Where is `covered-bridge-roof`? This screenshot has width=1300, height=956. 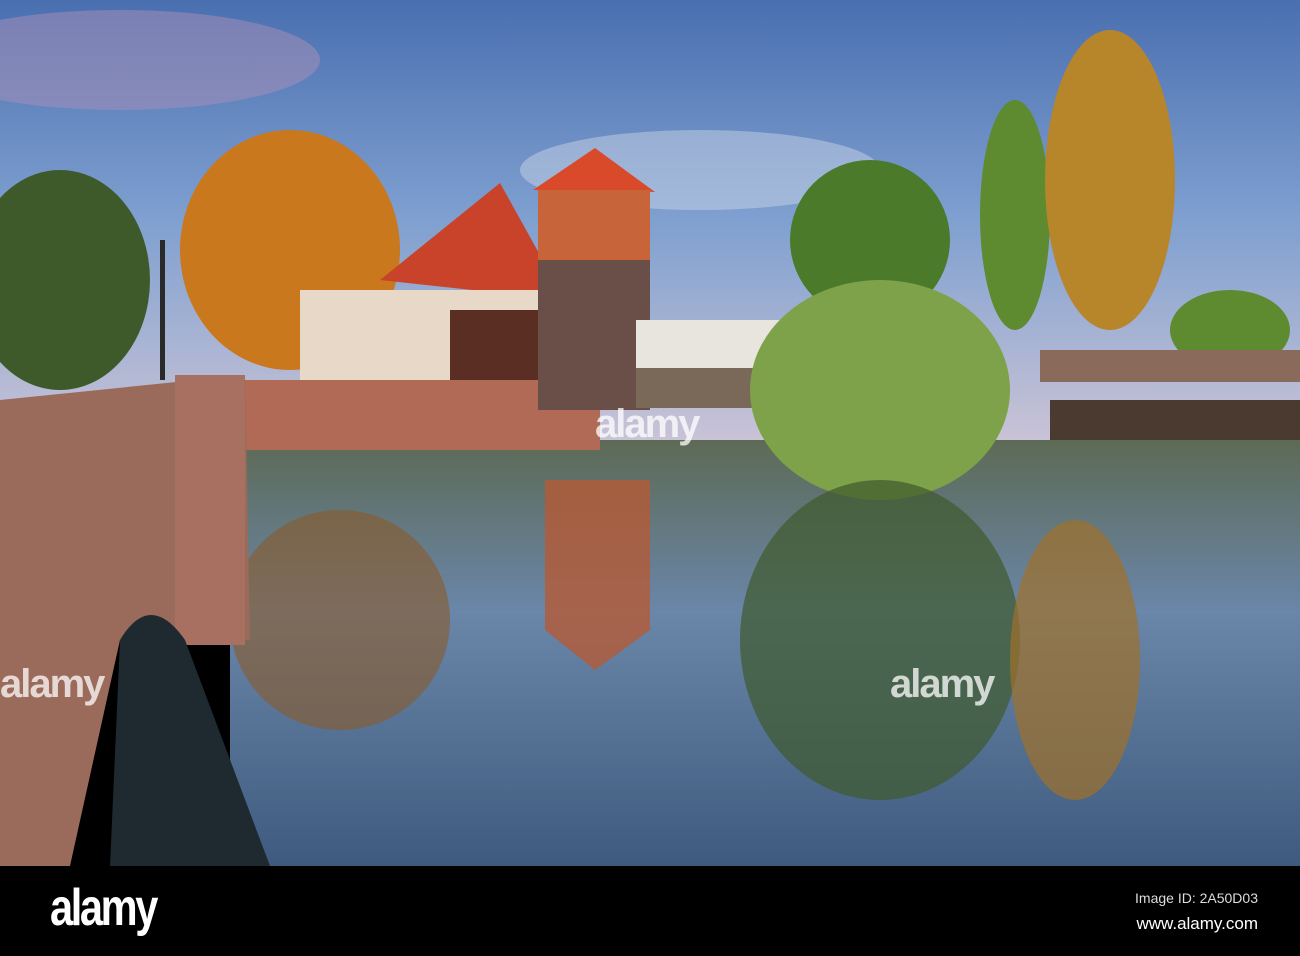 covered-bridge-roof is located at coordinates (1170, 366).